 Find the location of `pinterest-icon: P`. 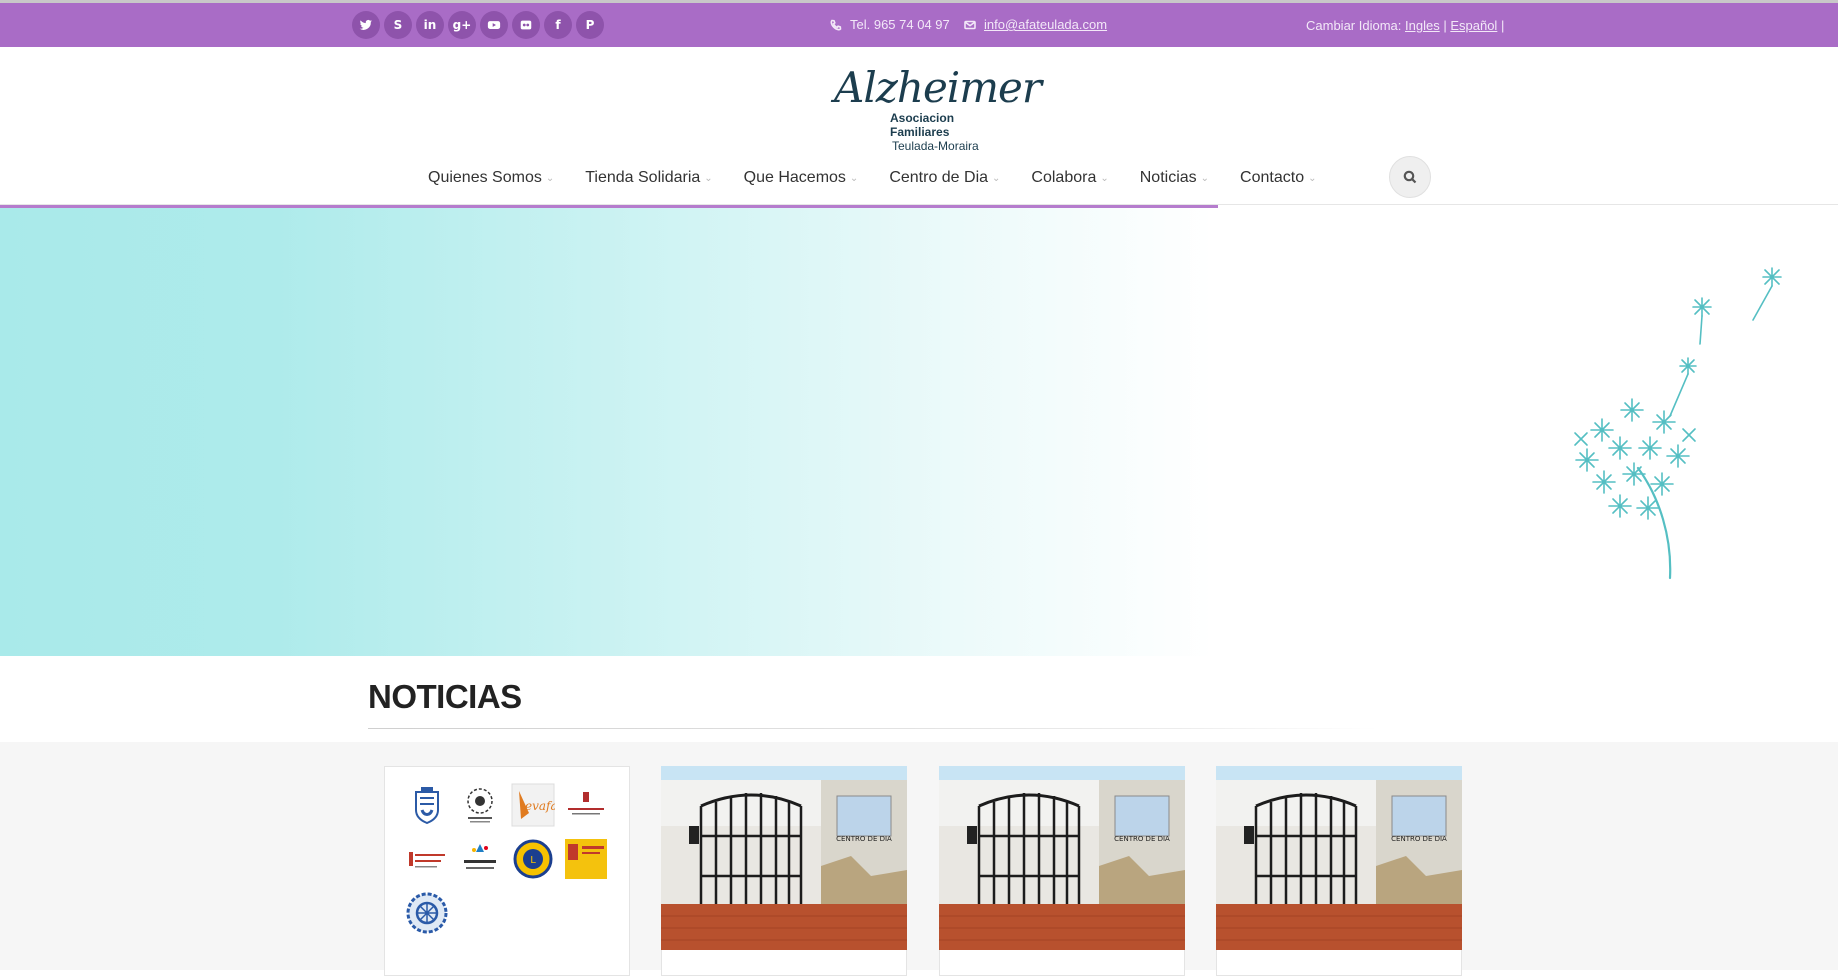

pinterest-icon: P is located at coordinates (590, 25).